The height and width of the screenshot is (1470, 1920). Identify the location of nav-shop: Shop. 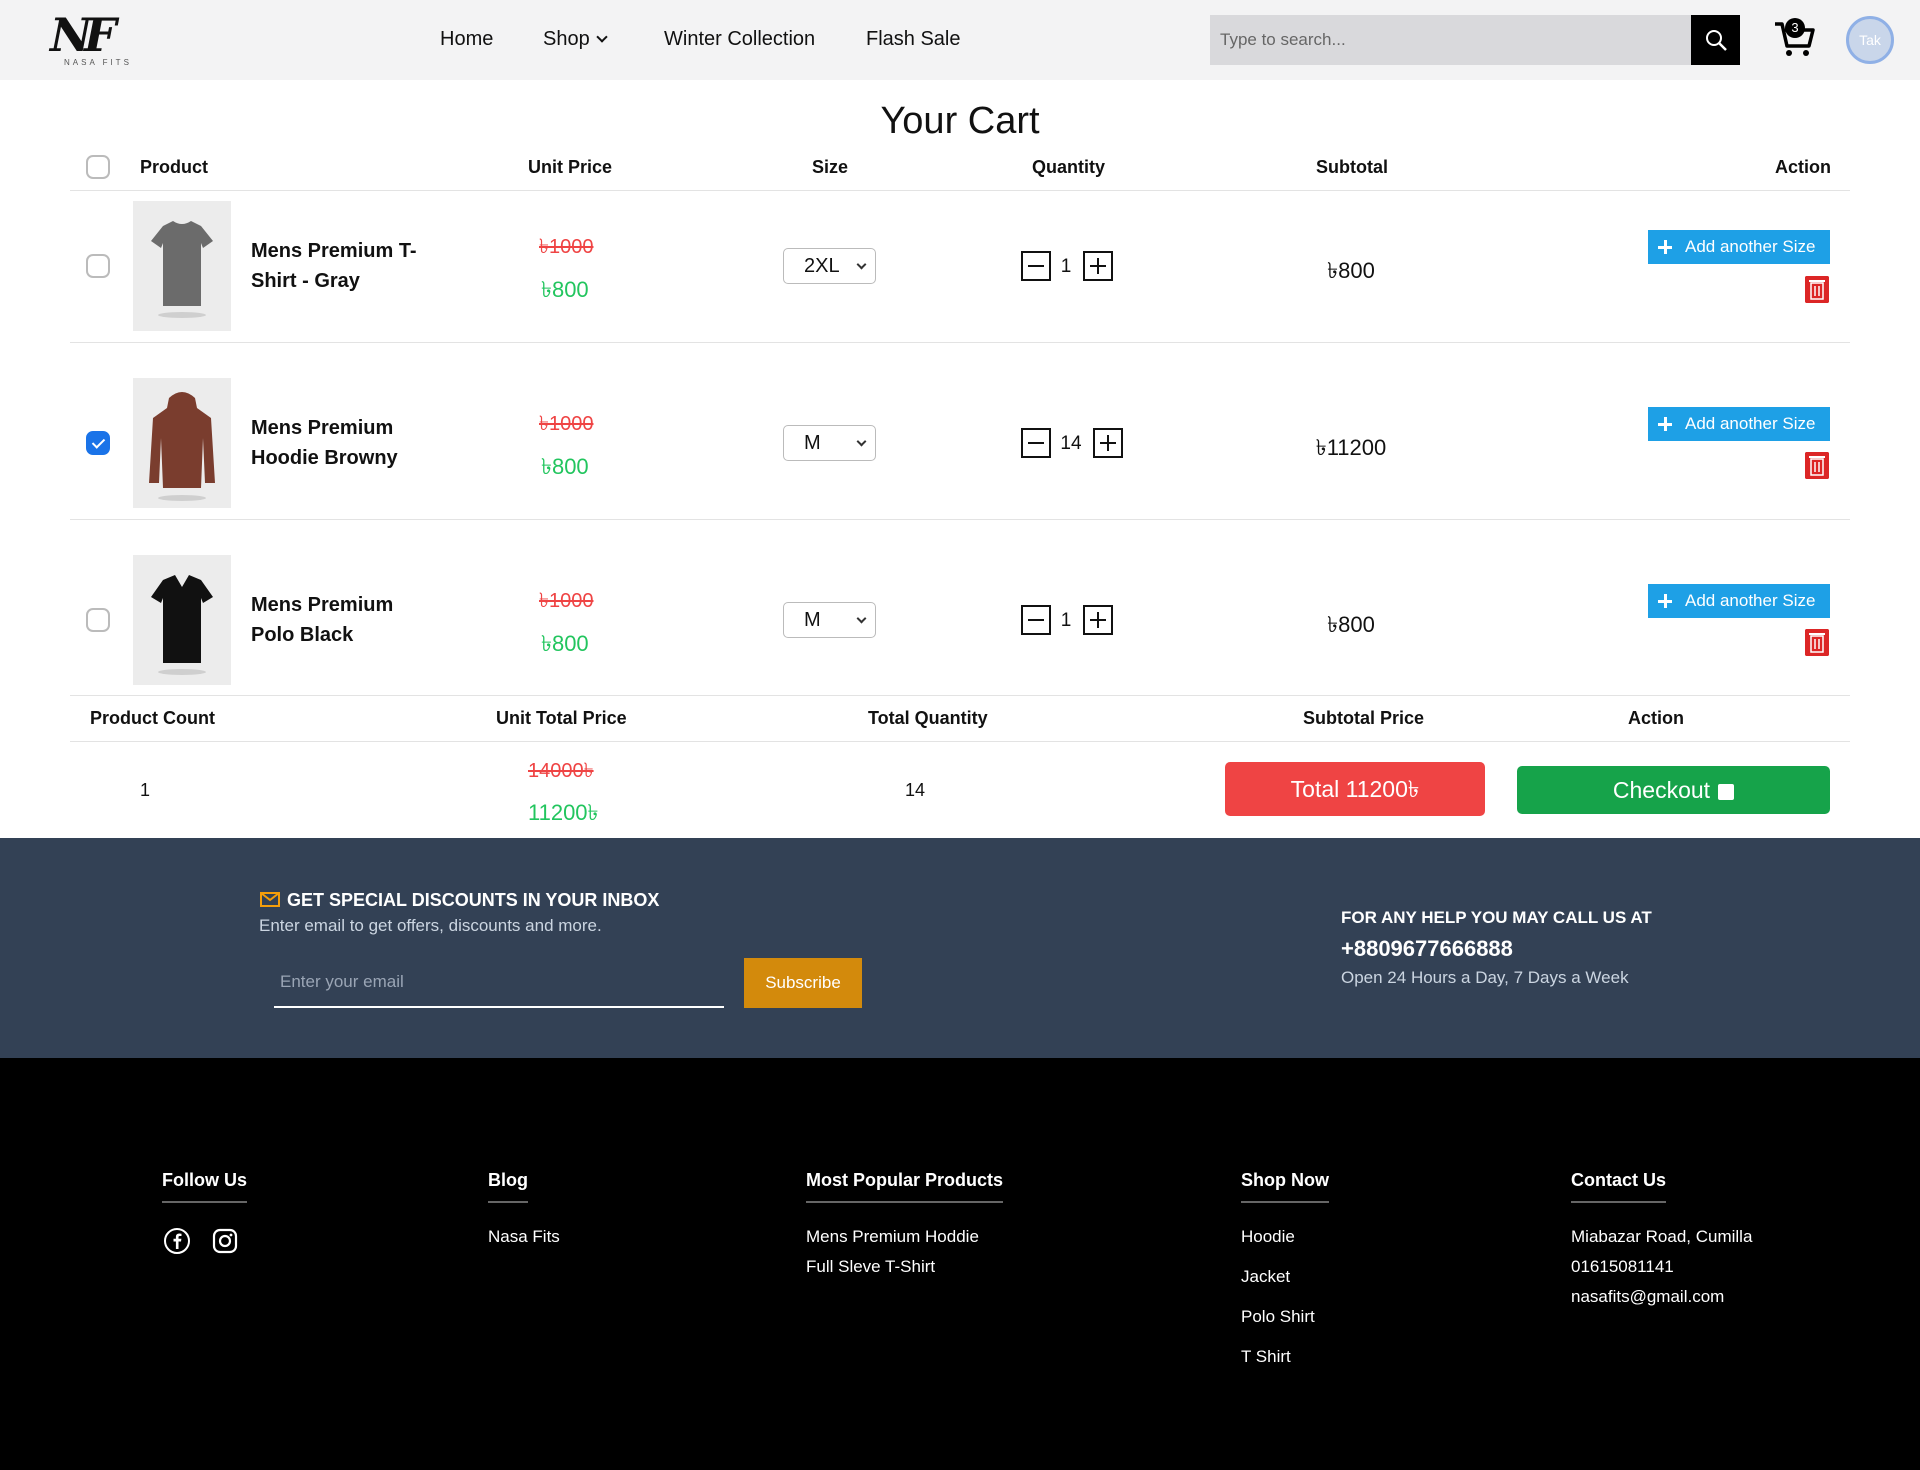
(575, 39).